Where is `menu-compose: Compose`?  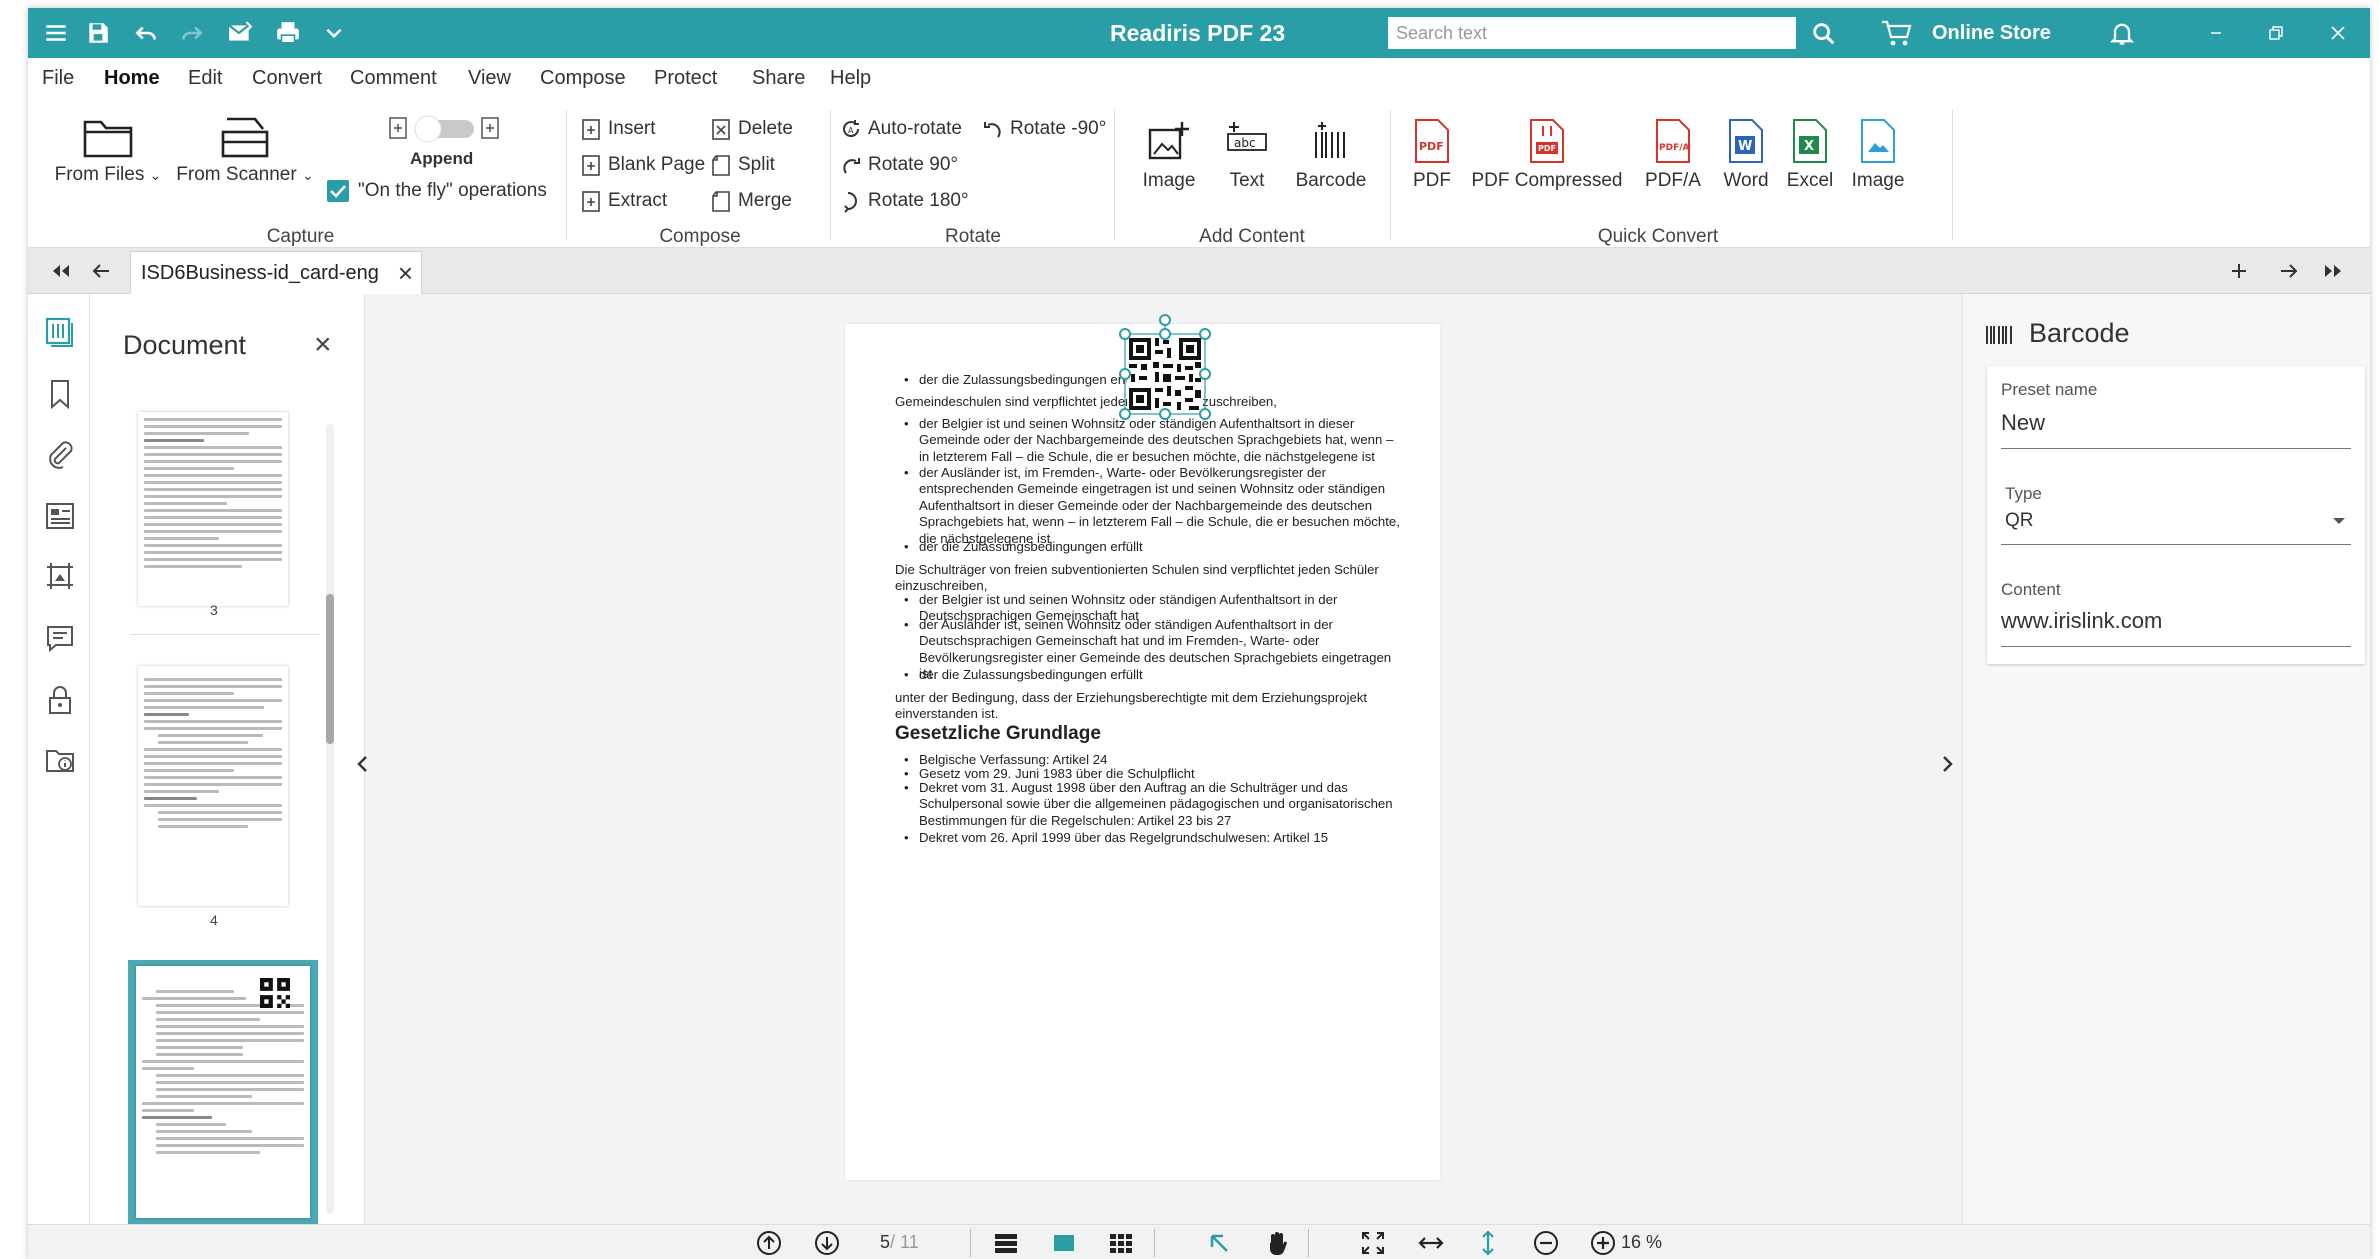
menu-compose: Compose is located at coordinates (583, 78).